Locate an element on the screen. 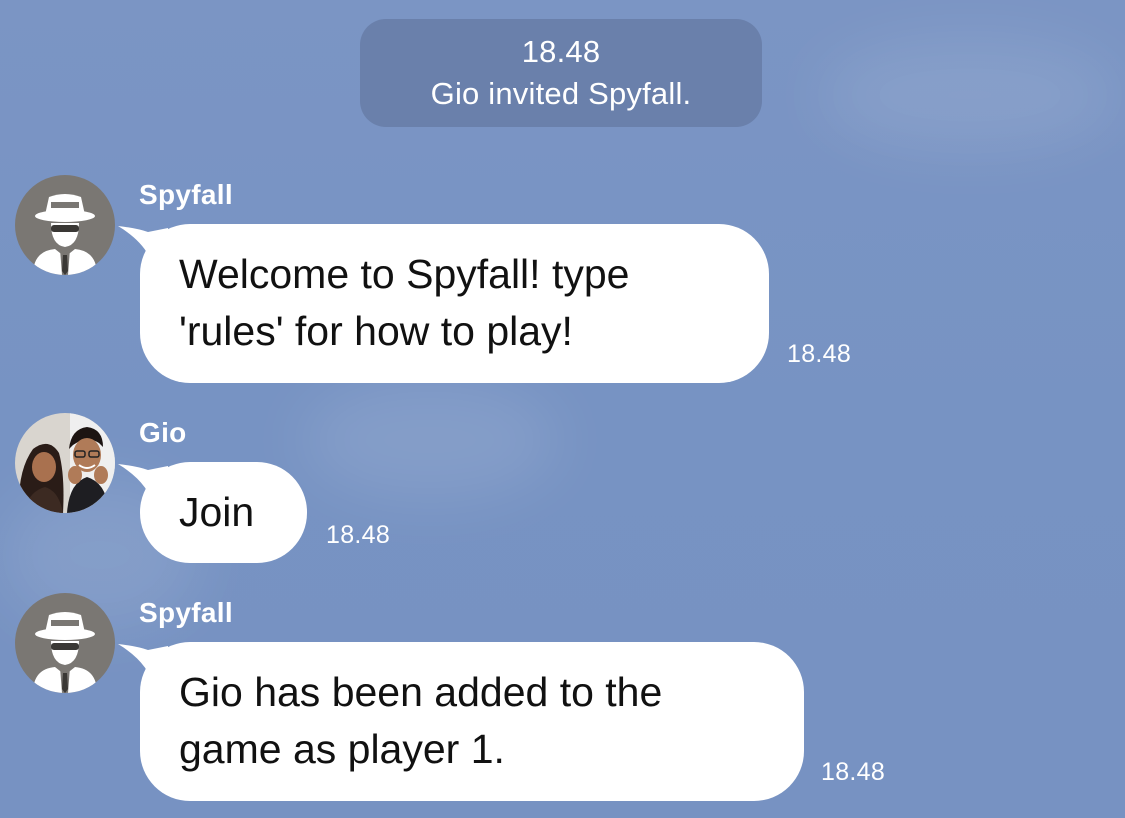  system-notice-time: 18.48 is located at coordinates (561, 51).